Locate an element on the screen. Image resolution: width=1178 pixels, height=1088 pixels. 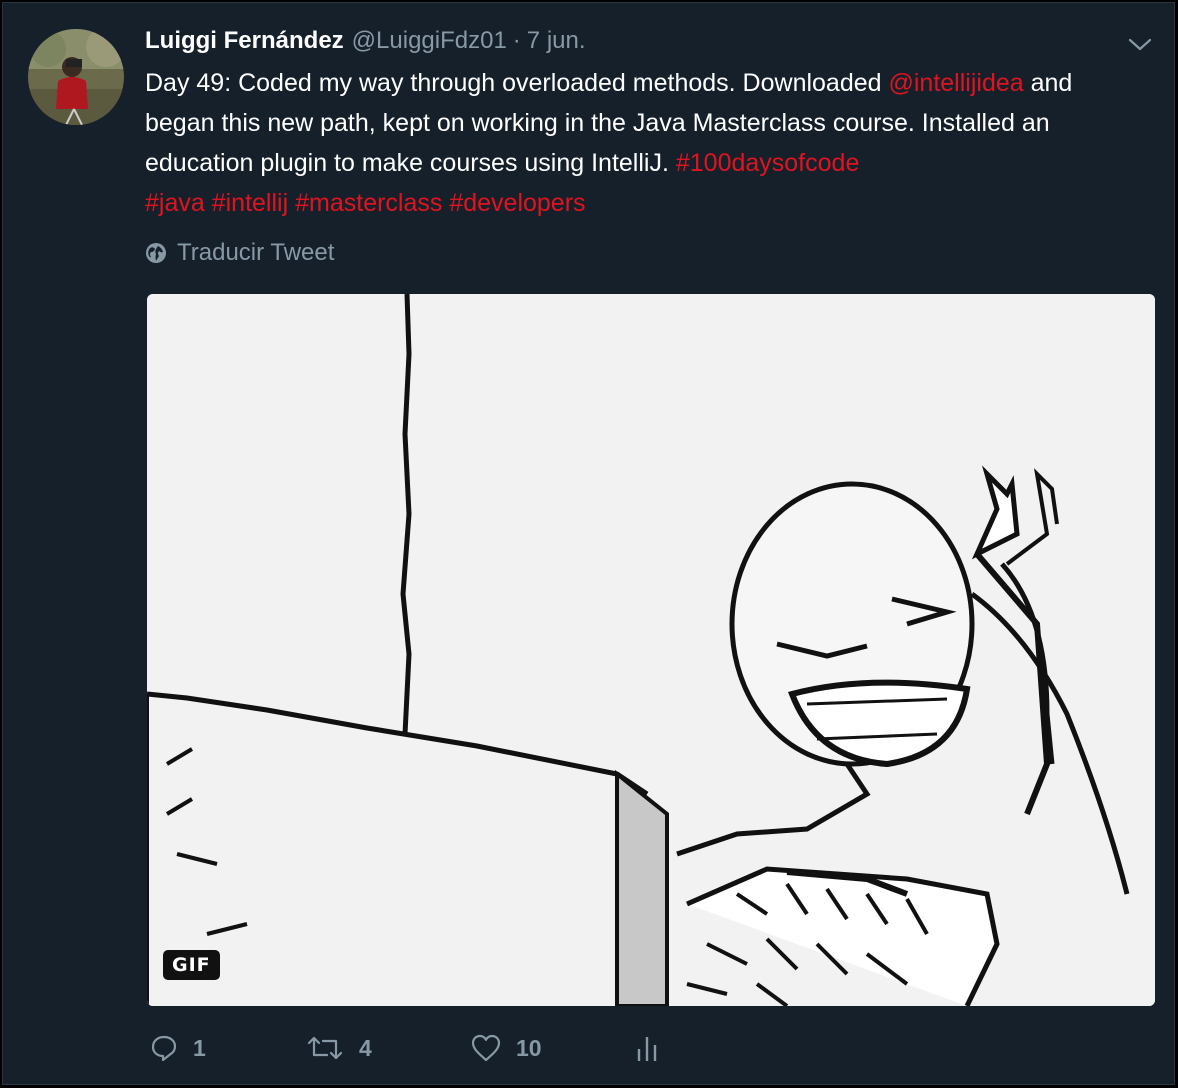
author-name: Luiggi Fernández is located at coordinates (244, 41).